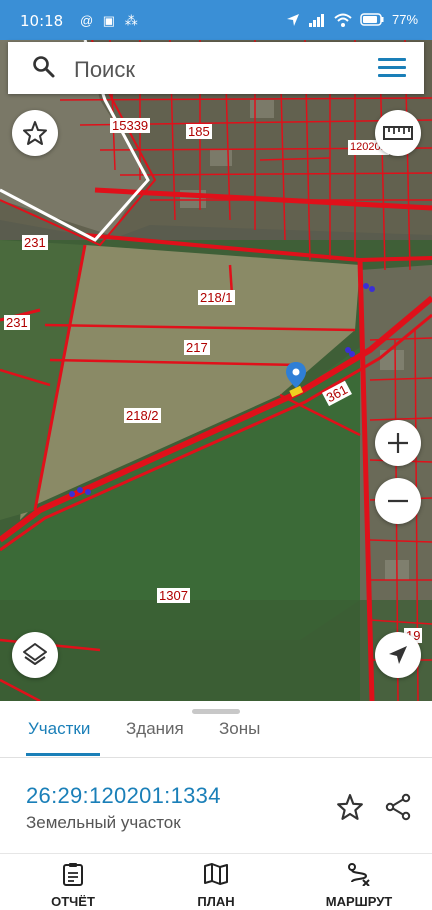 This screenshot has height=910, width=432. I want to click on clipboard-icon, so click(73, 874).